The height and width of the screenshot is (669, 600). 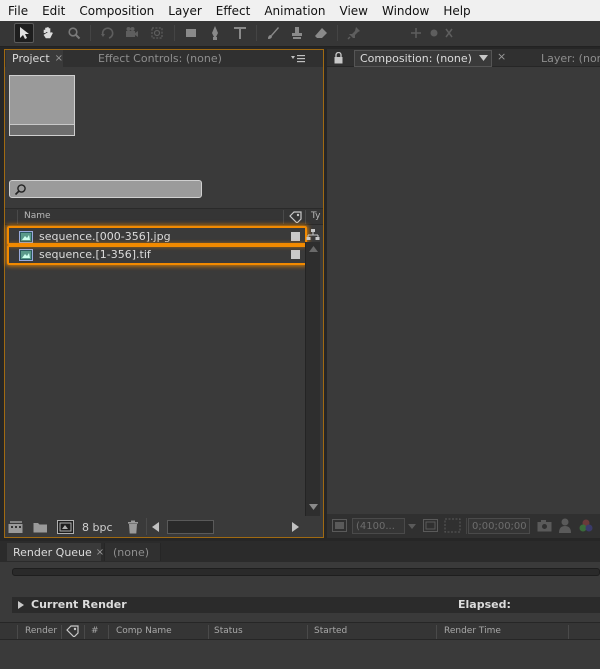 What do you see at coordinates (183, 11) in the screenshot?
I see `menu-layer: Layer` at bounding box center [183, 11].